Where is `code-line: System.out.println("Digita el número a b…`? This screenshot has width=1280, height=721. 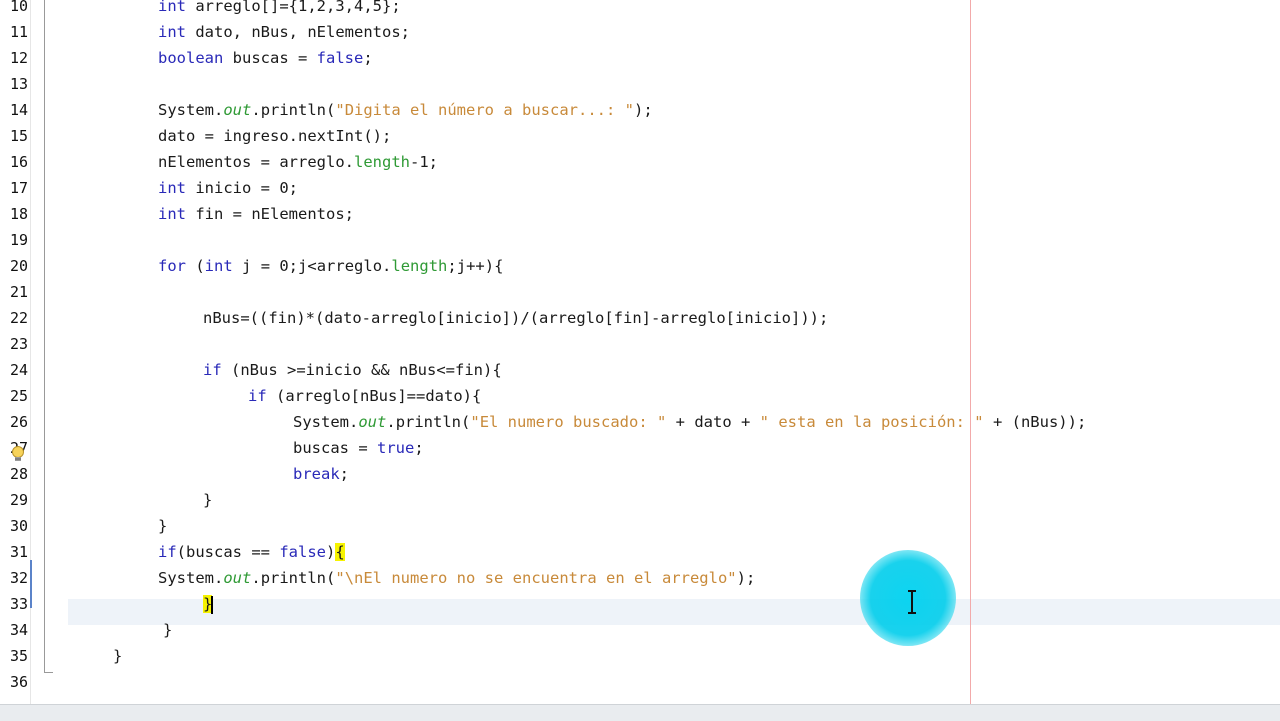 code-line: System.out.println("Digita el número a b… is located at coordinates (405, 110).